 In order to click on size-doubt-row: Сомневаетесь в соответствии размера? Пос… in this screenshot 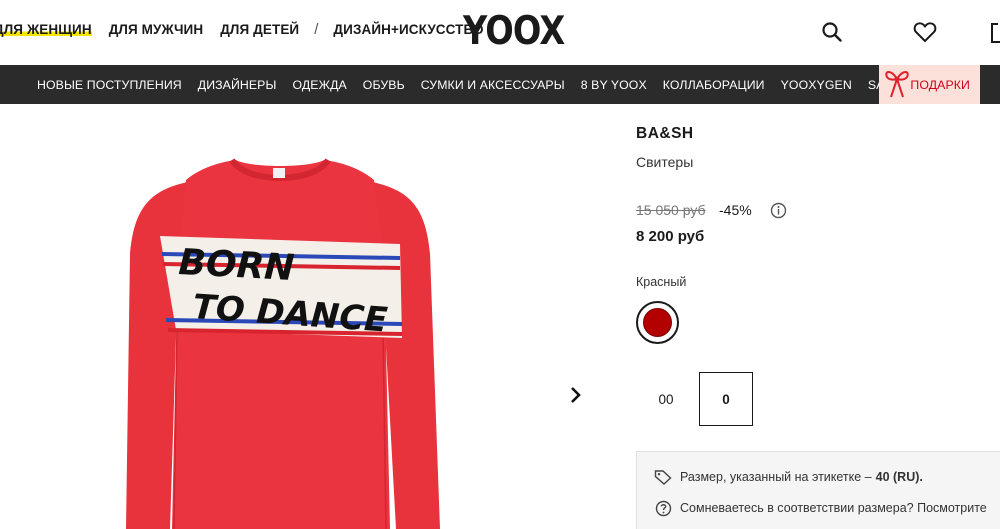, I will do `click(820, 508)`.